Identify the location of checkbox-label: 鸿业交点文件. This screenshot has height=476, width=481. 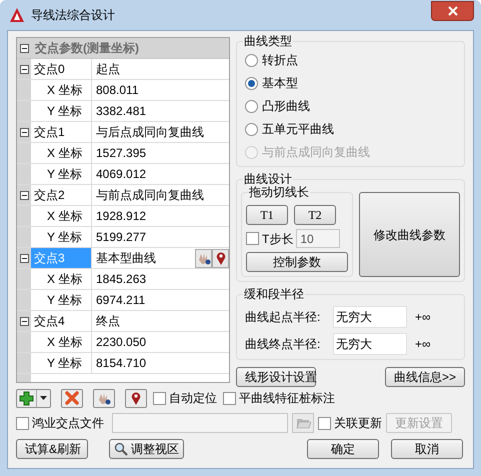
(68, 423).